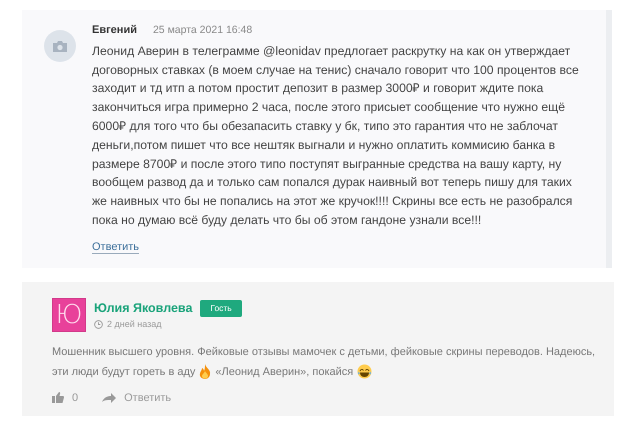  Describe the element at coordinates (284, 372) in the screenshot. I see `comment-text: «Леонид Аверин», покайся` at that location.